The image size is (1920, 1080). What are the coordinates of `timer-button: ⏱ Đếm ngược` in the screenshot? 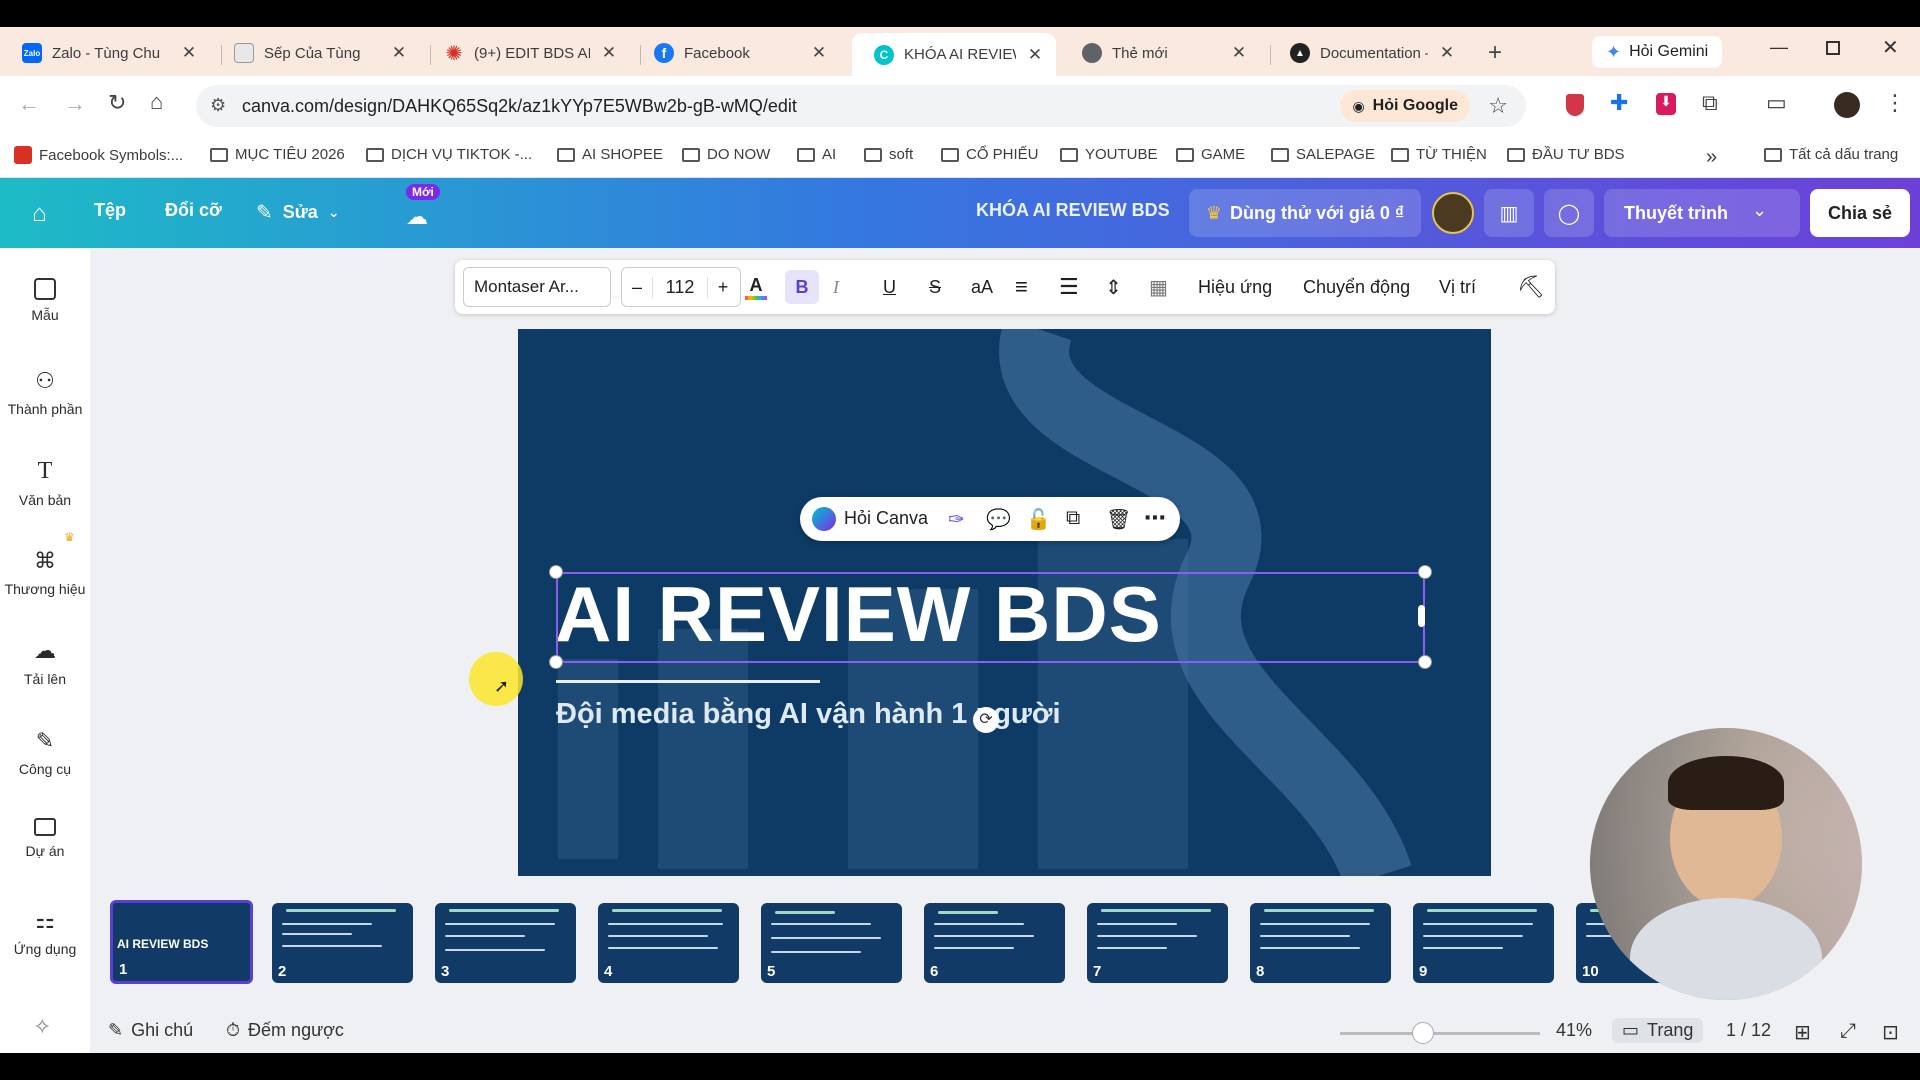 It's located at (285, 1030).